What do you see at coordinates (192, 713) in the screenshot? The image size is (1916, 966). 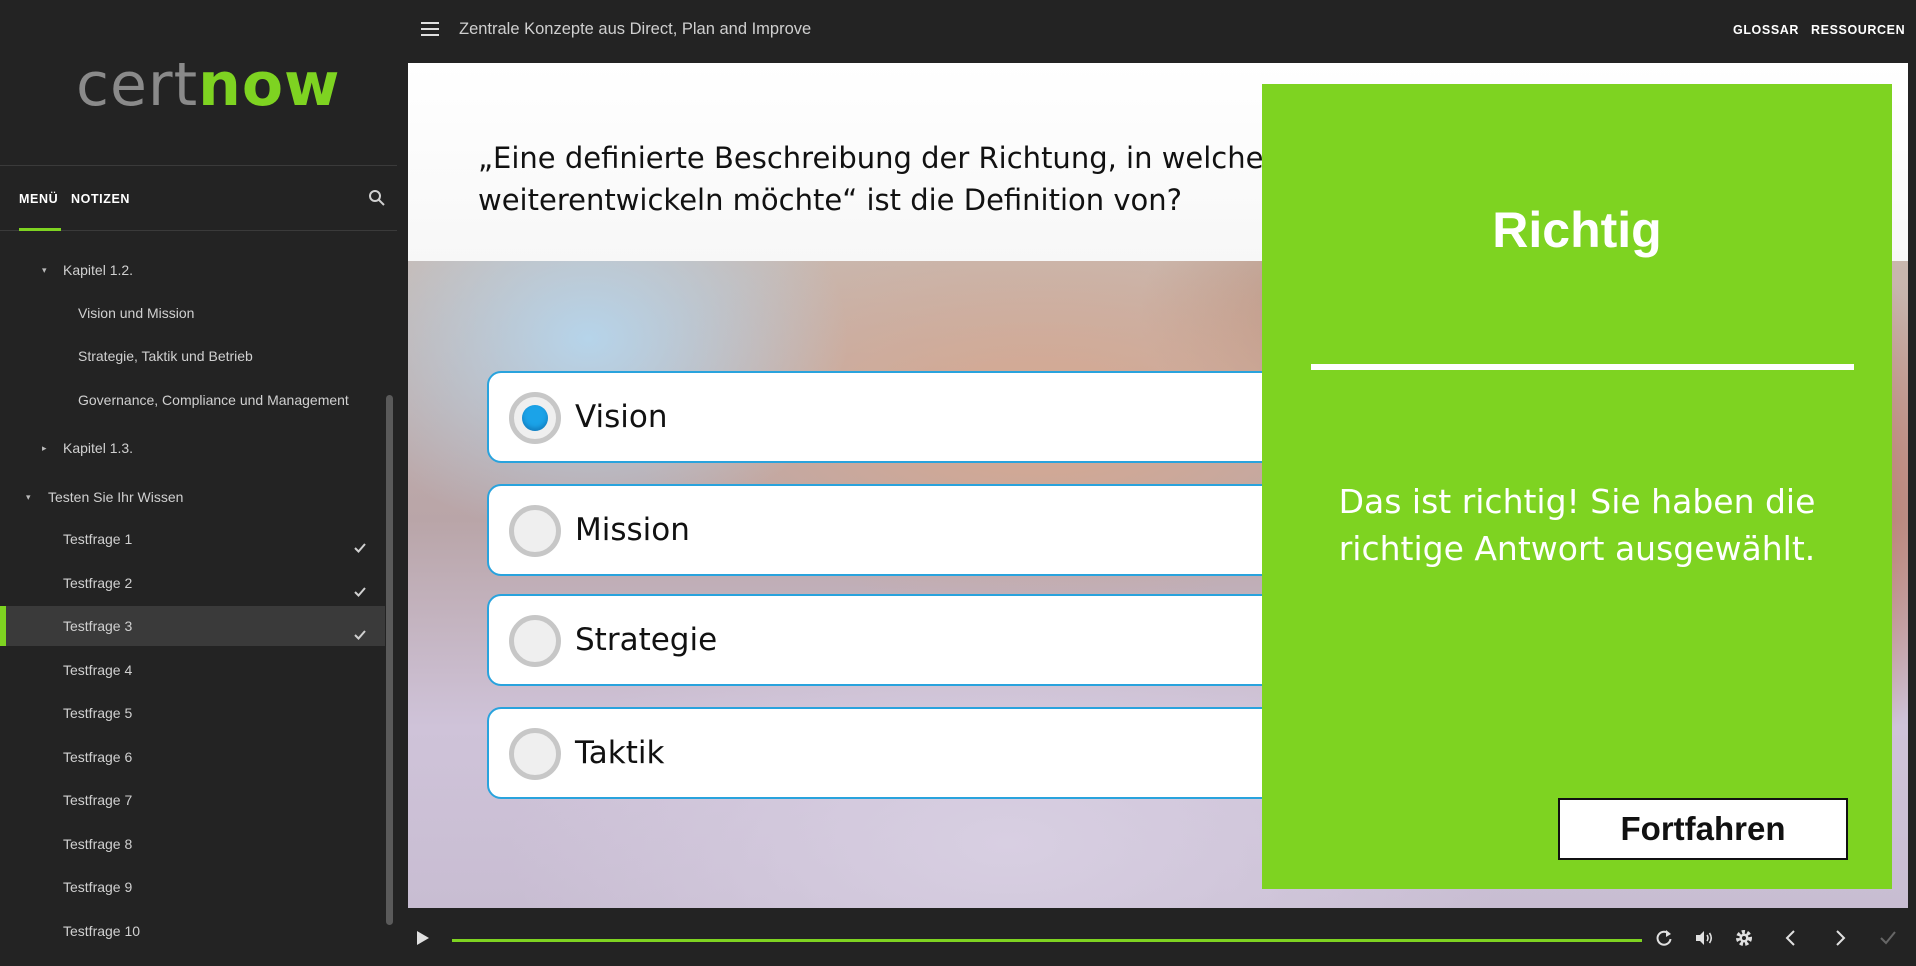 I see `toc-item-testfrage-5: Testfrage 5` at bounding box center [192, 713].